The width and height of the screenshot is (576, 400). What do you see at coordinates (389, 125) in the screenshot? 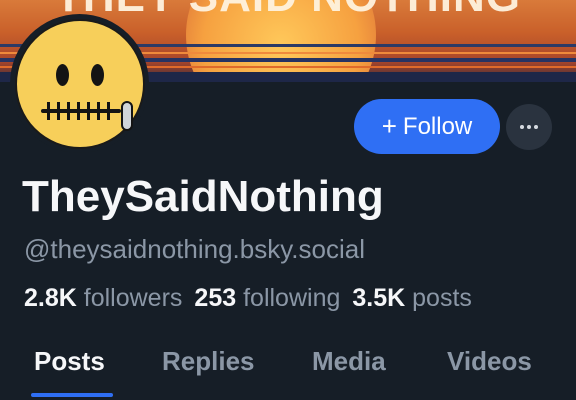
I see `plus-icon: +` at bounding box center [389, 125].